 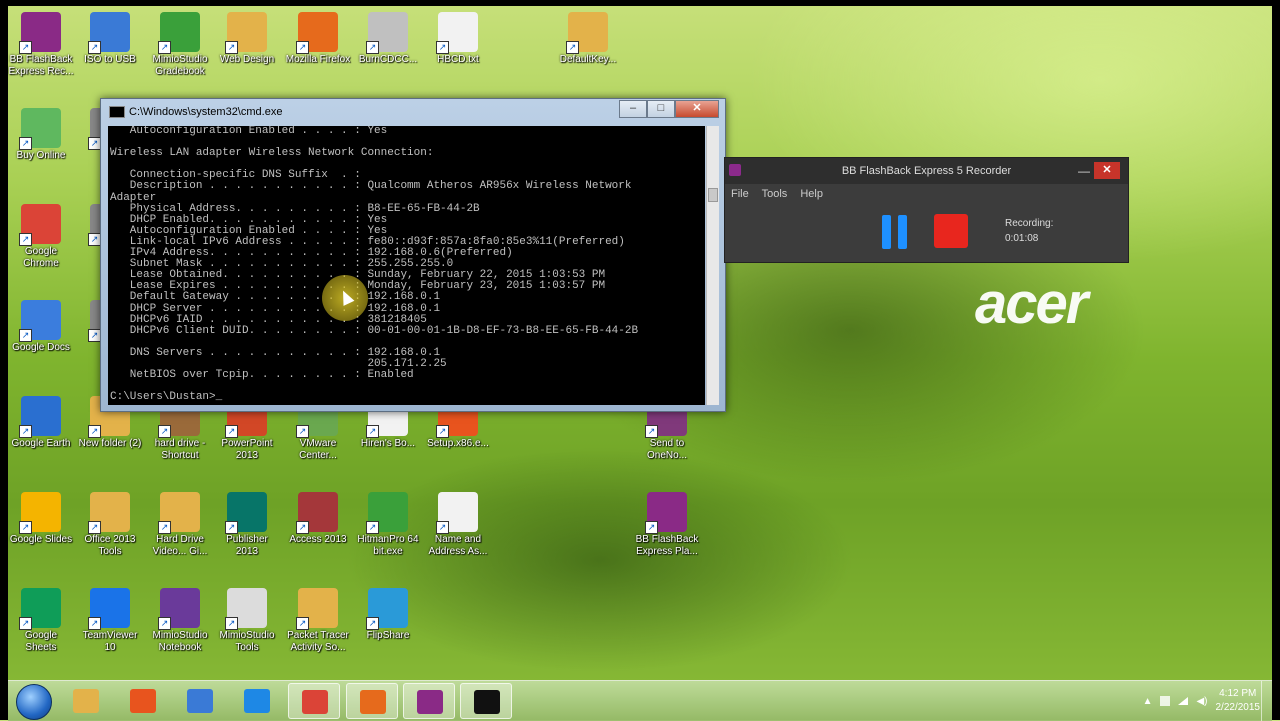 I want to click on hitmanpro-icon: ↗, so click(x=387, y=513).